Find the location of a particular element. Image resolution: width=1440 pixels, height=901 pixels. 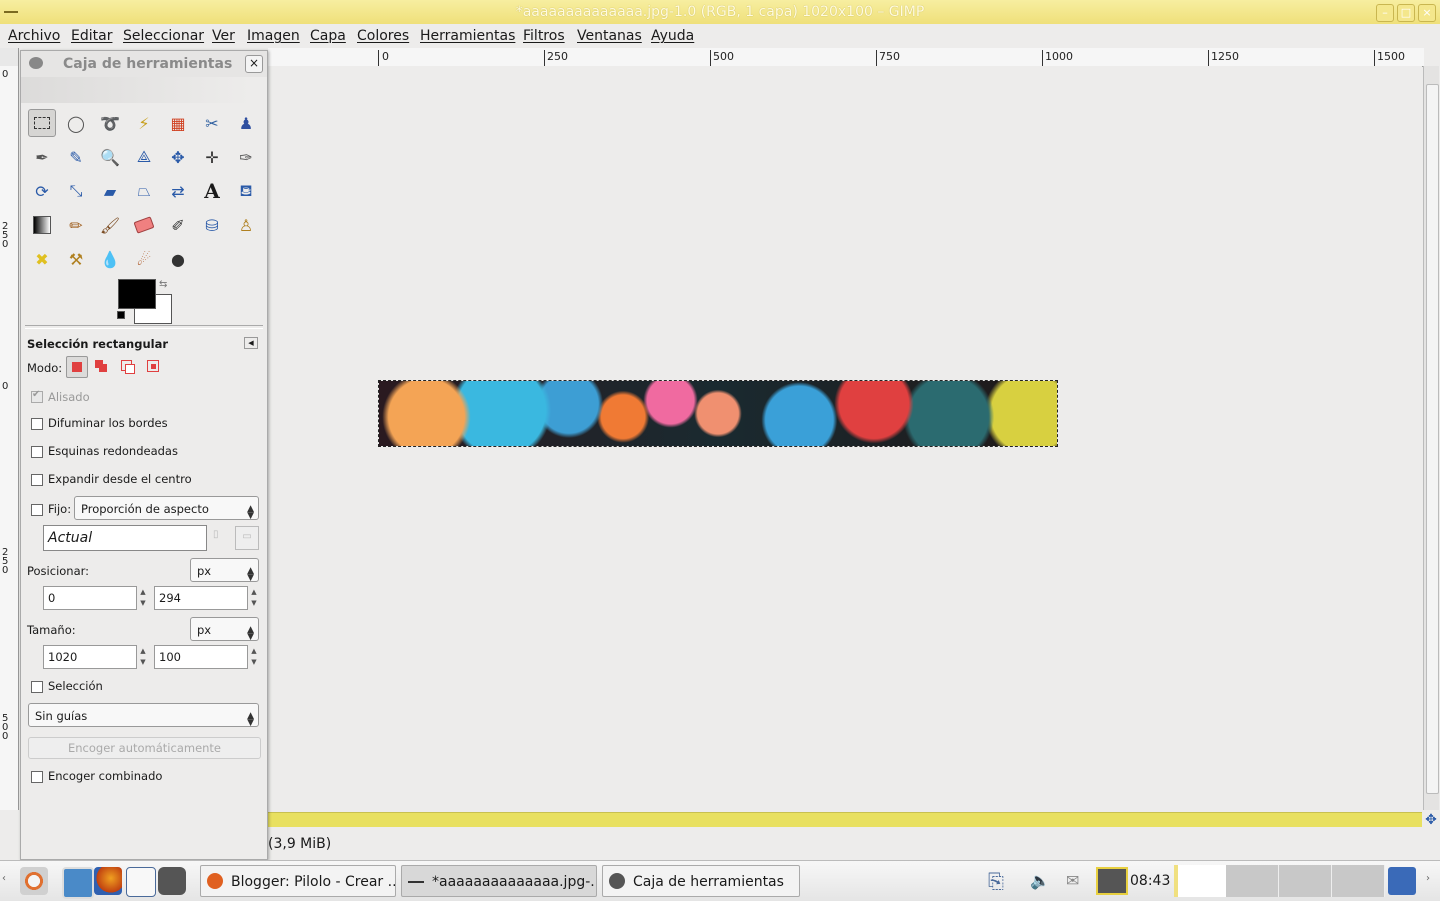

heal-tool: ✖ is located at coordinates (42, 259).